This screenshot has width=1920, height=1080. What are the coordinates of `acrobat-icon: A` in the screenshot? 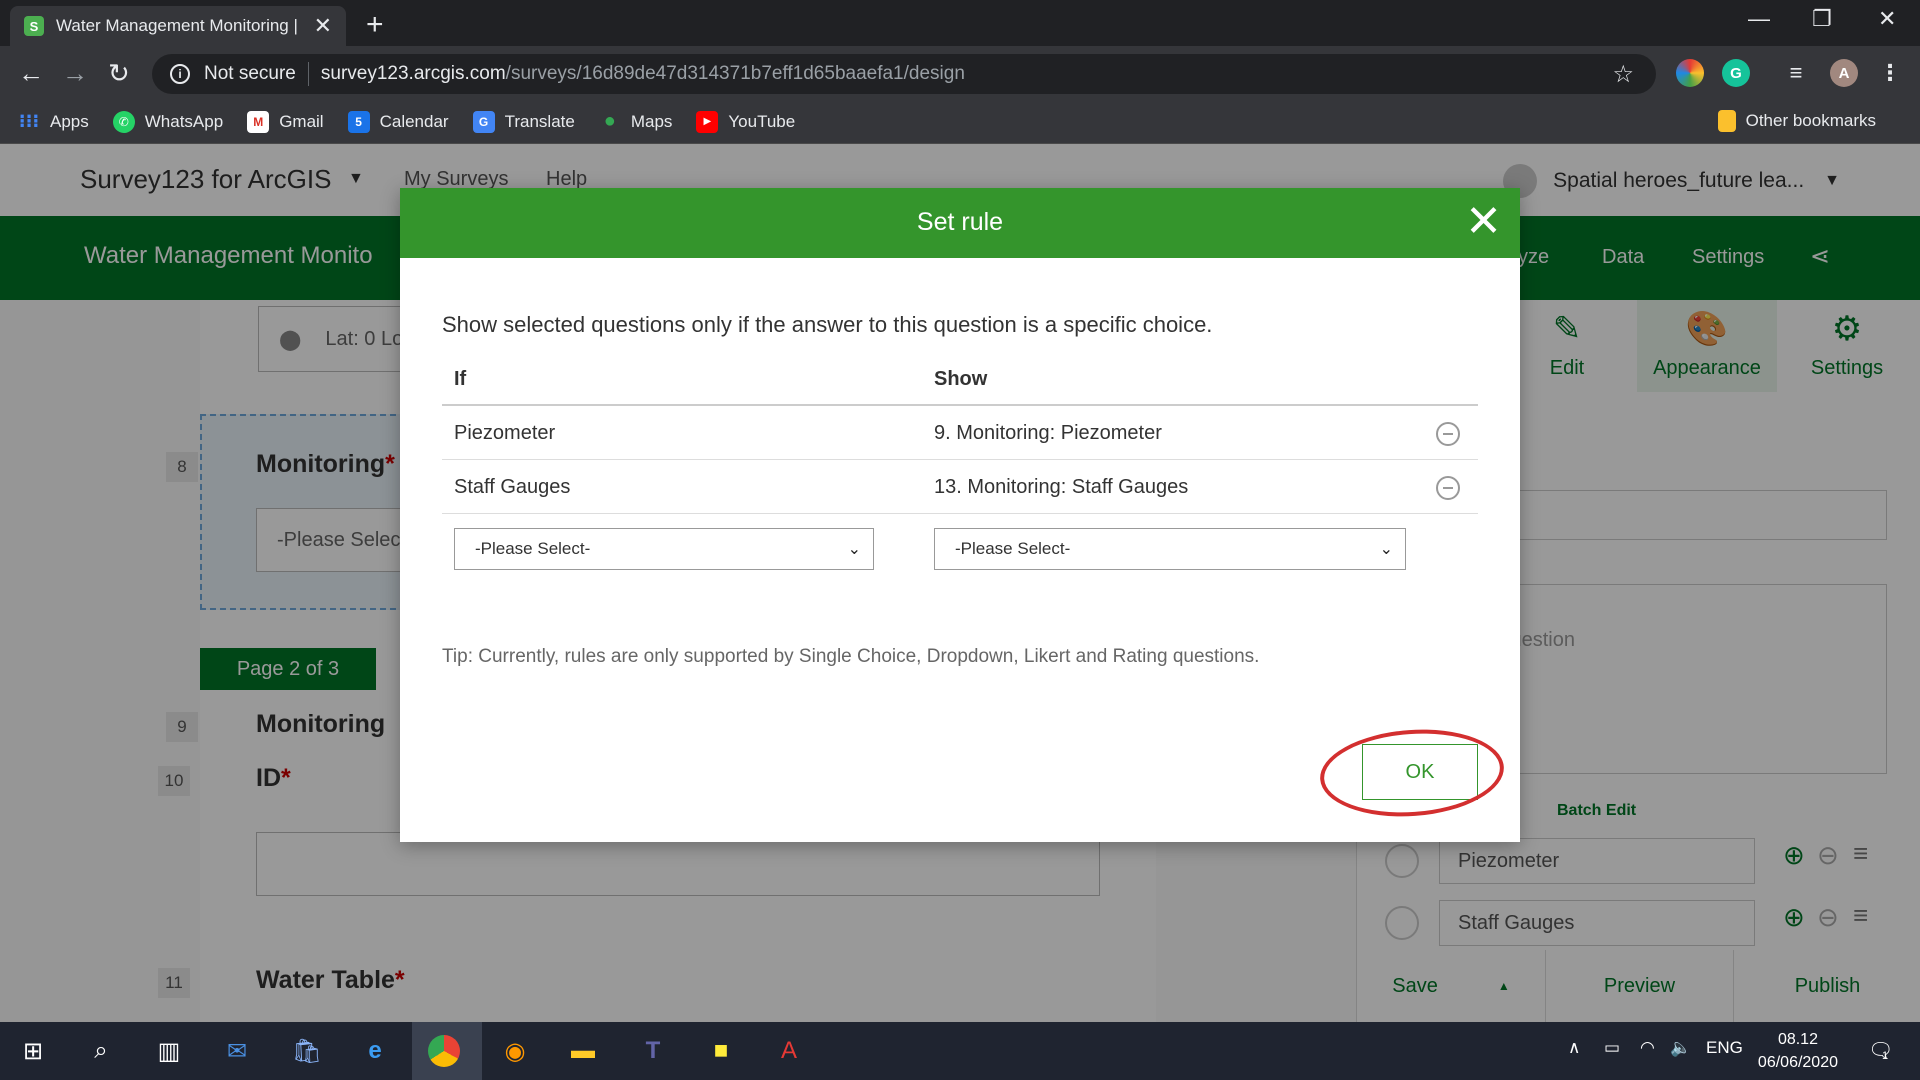 It's located at (789, 1051).